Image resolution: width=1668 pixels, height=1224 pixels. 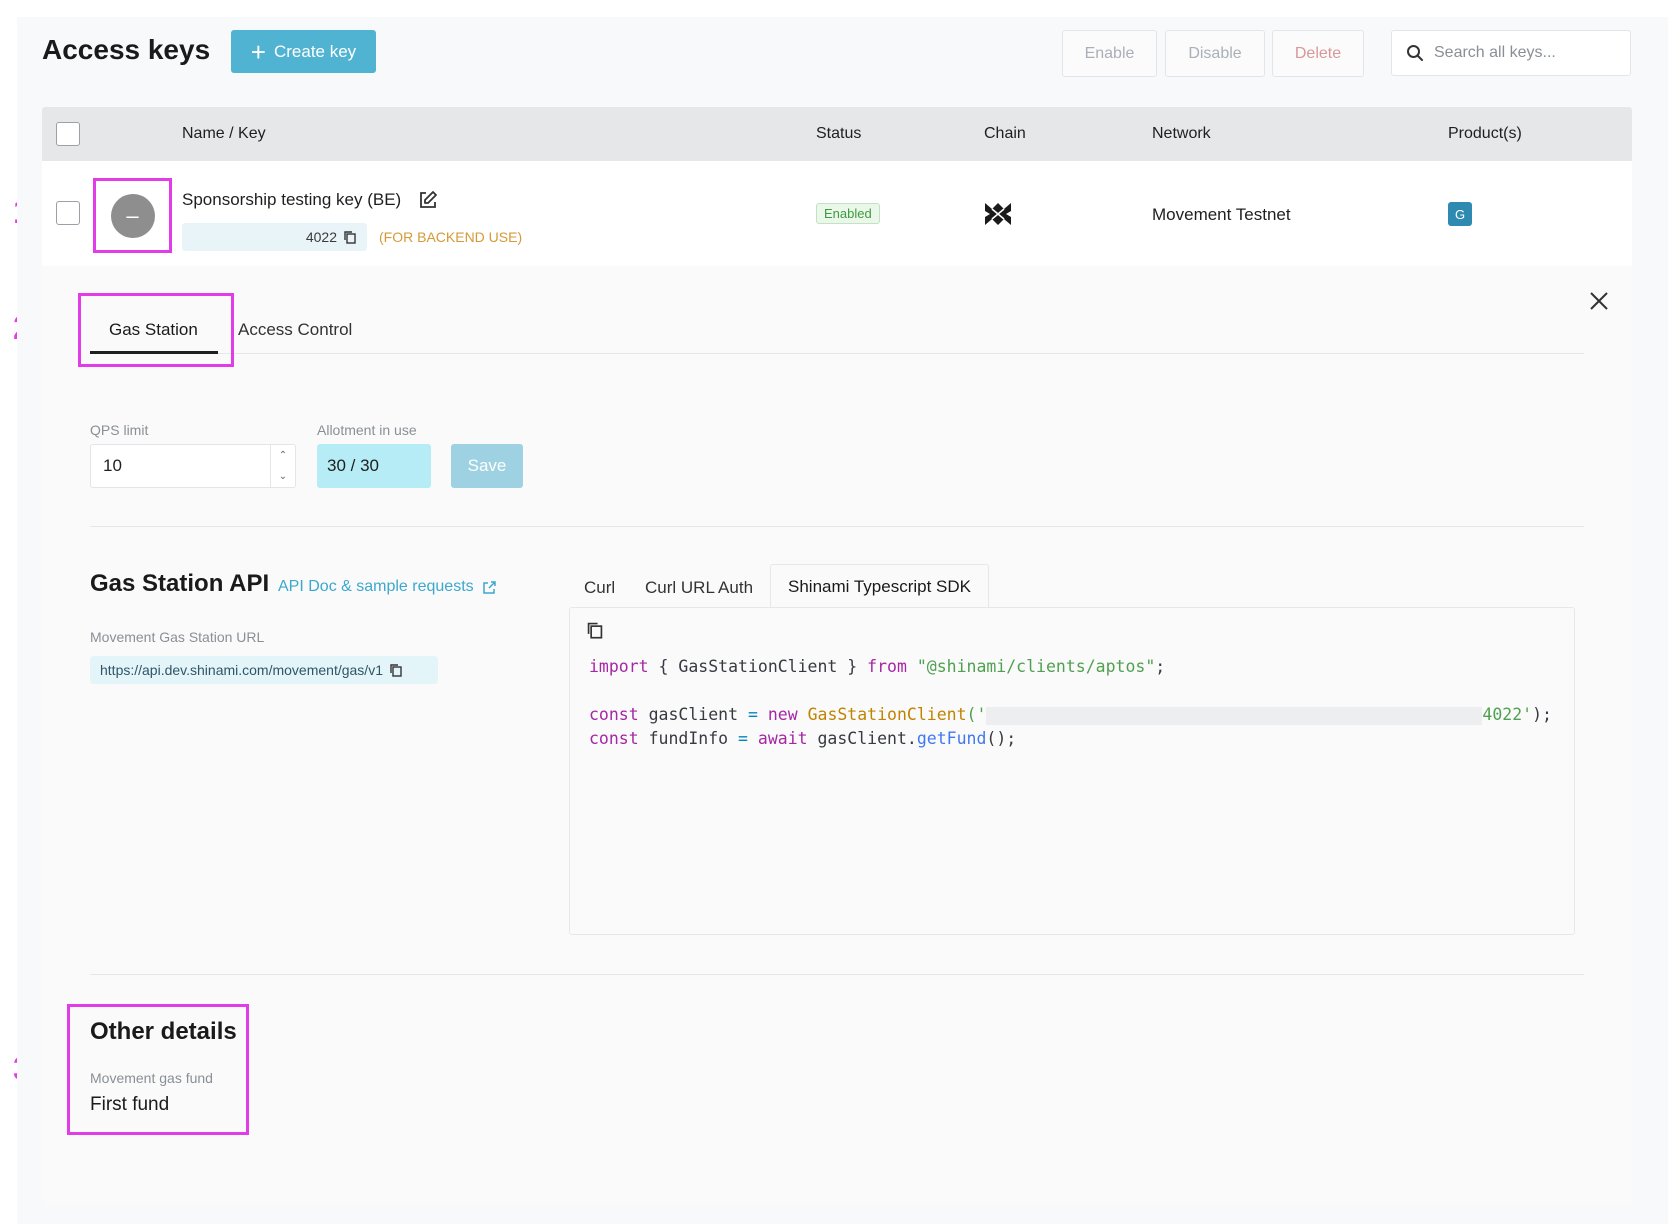 What do you see at coordinates (112, 465) in the screenshot?
I see `qps-value: 10` at bounding box center [112, 465].